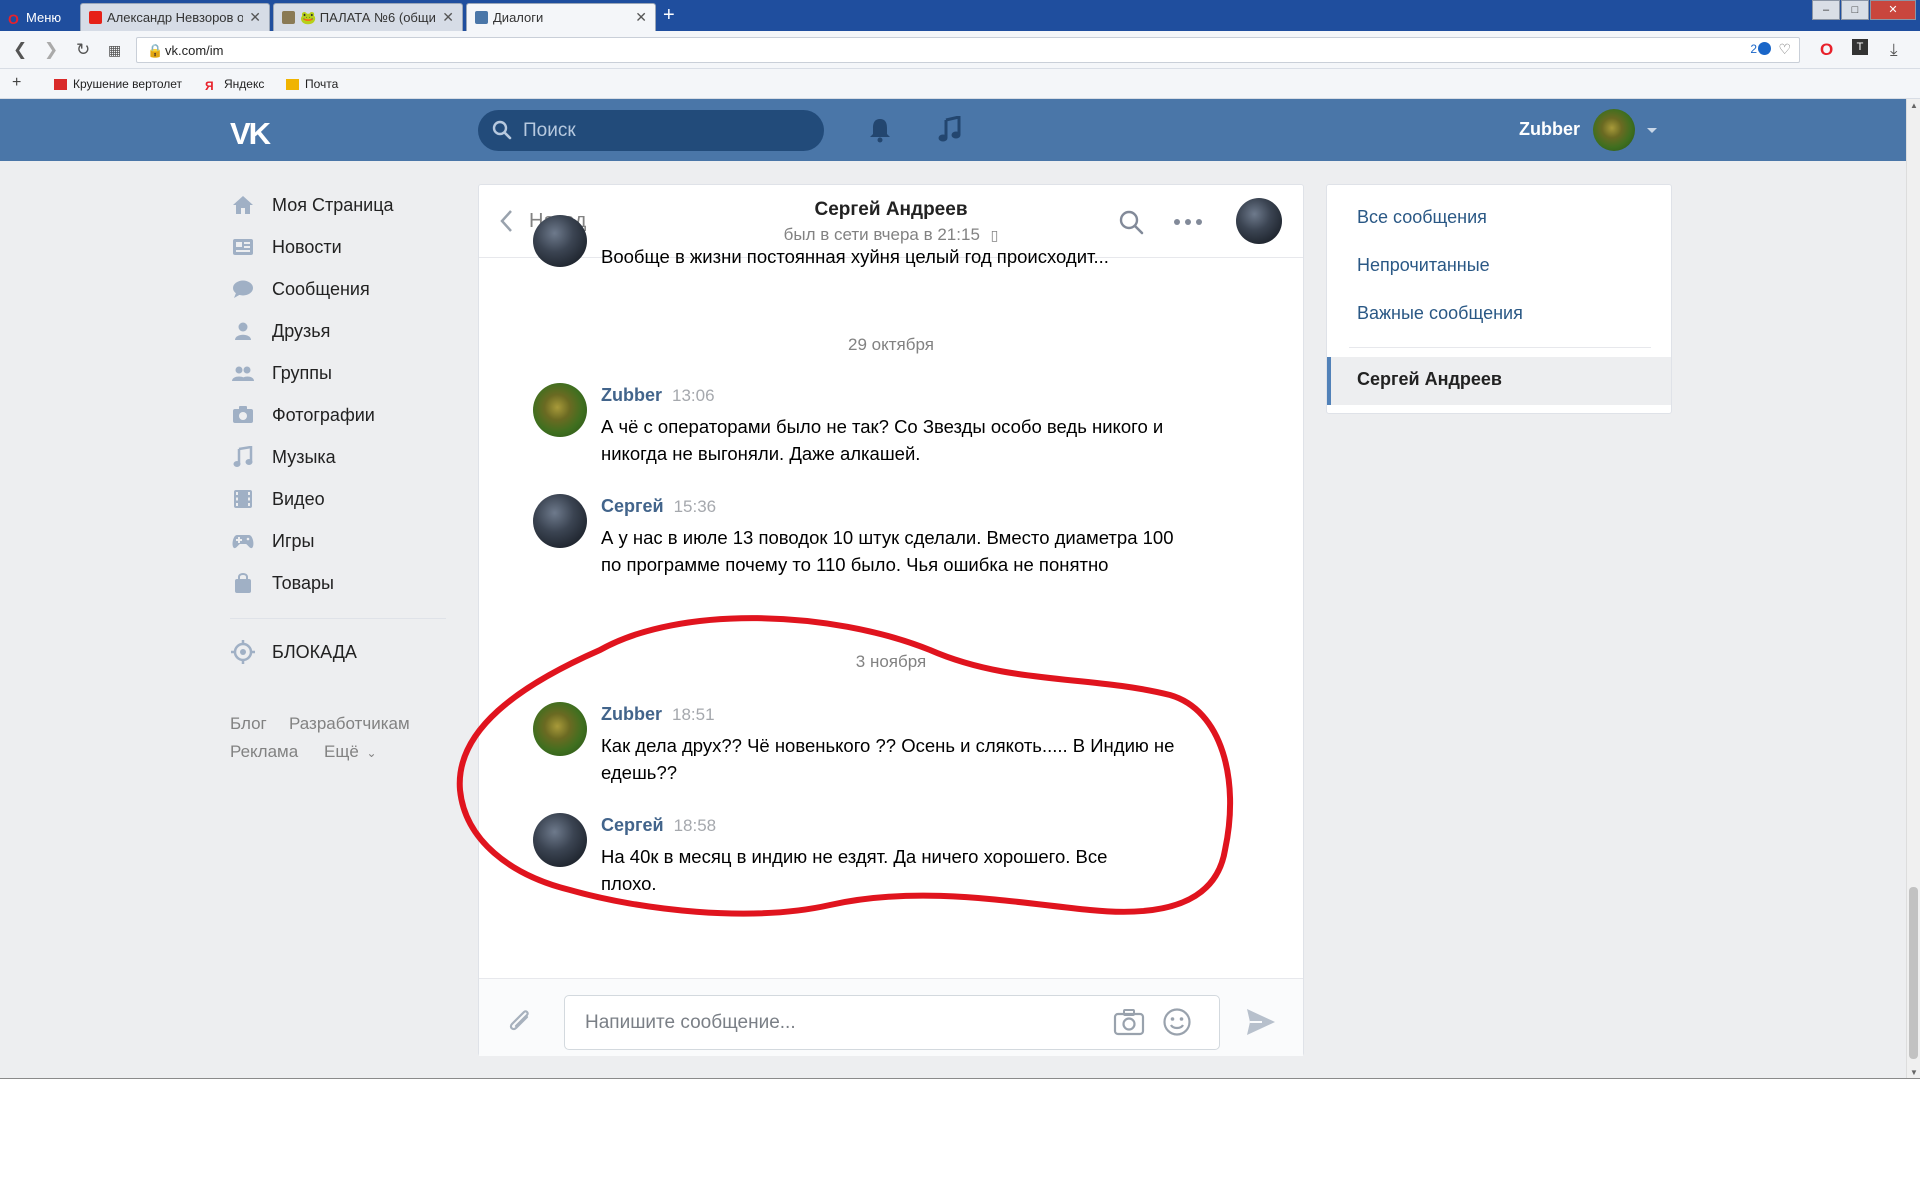 The width and height of the screenshot is (1920, 1200). I want to click on bag-icon, so click(243, 583).